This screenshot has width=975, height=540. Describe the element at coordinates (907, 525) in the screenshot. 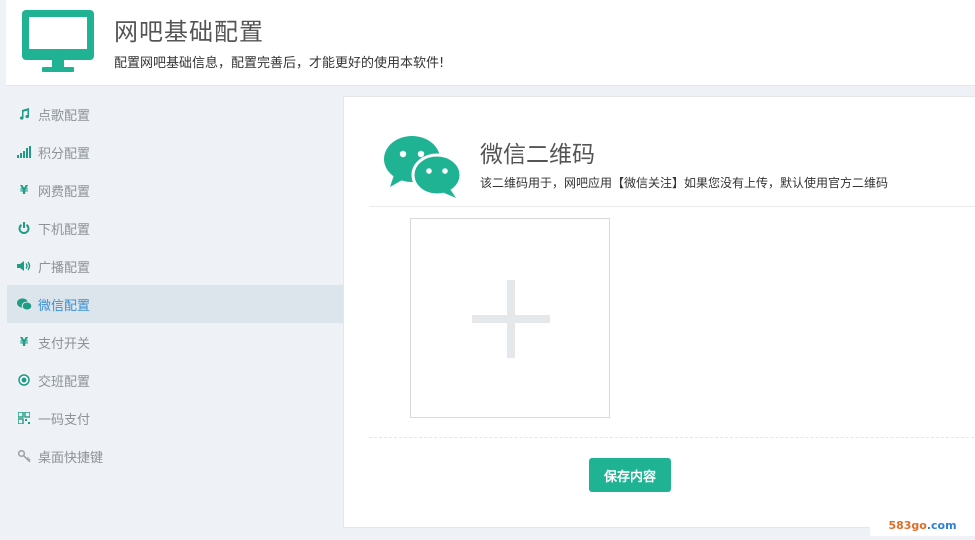

I see `watermark-text: 583go` at that location.